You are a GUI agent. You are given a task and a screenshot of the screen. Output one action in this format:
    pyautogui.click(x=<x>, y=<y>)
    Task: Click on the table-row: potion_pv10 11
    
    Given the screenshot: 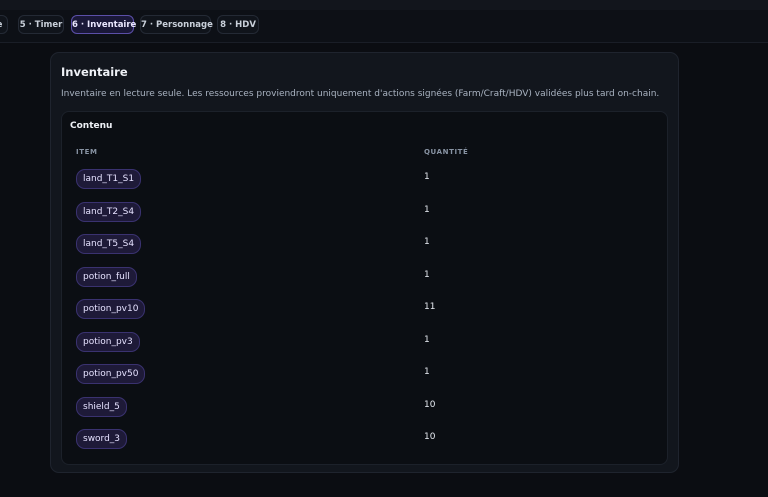 What is the action you would take?
    pyautogui.click(x=364, y=309)
    